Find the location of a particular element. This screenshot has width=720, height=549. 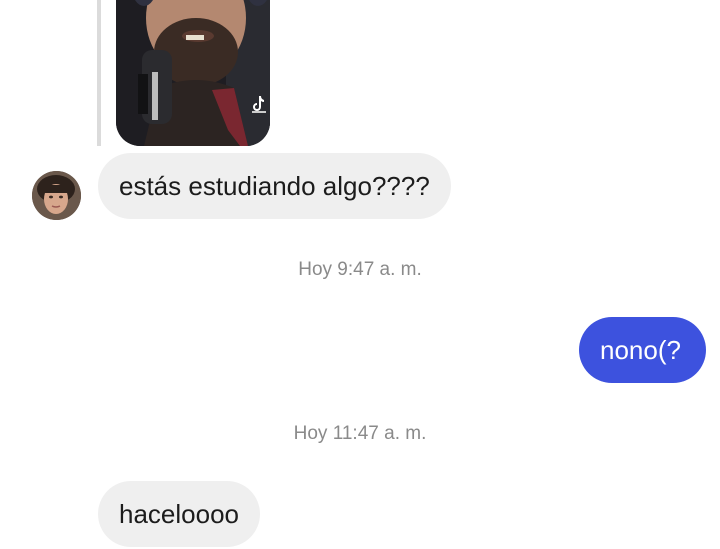

message-text: estás estudiando algo???? is located at coordinates (274, 186).